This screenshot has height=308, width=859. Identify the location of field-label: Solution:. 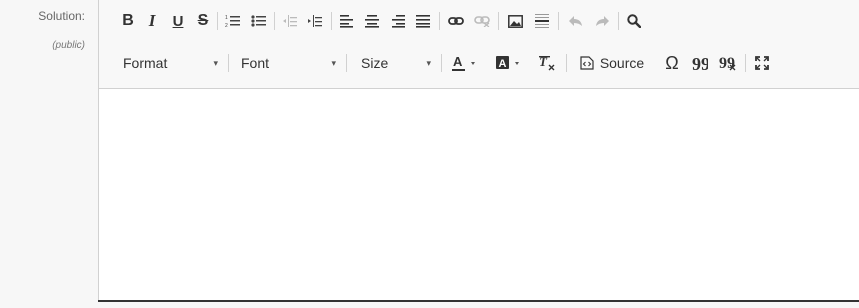
(61, 16).